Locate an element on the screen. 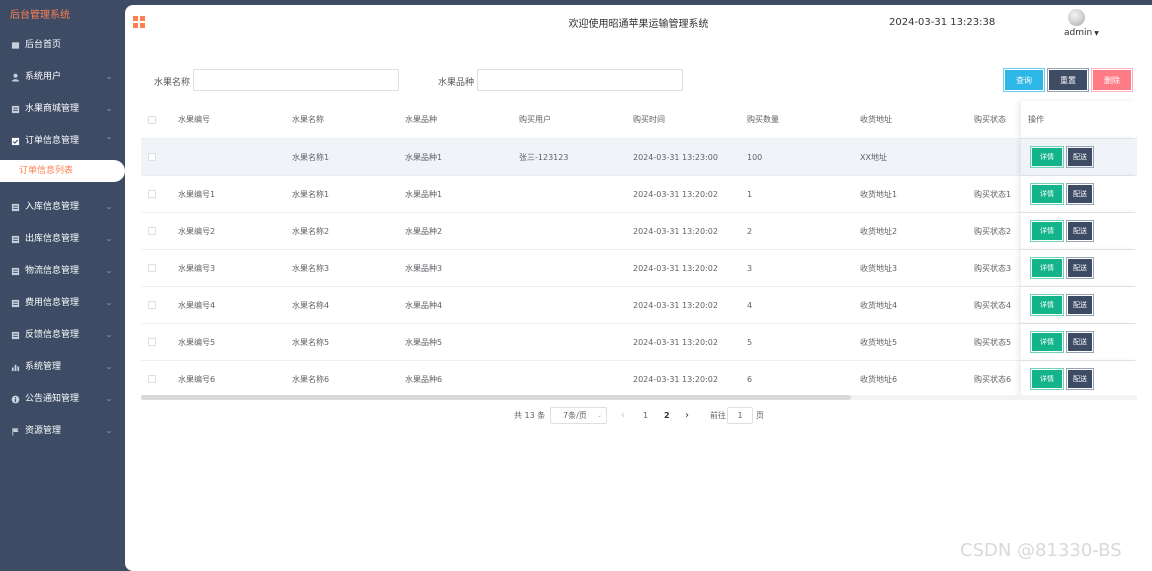  cell-buyer: 张三-123123 is located at coordinates (544, 157).